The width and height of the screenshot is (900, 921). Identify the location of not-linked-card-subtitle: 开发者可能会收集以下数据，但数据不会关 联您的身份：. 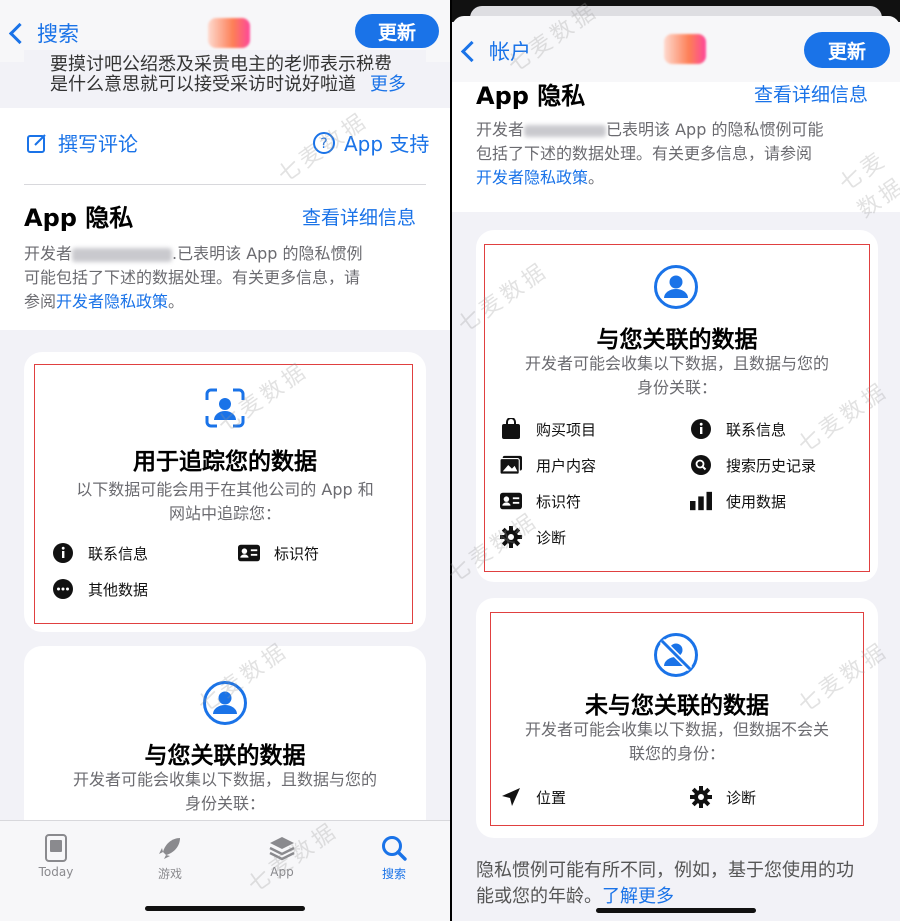
(676, 741).